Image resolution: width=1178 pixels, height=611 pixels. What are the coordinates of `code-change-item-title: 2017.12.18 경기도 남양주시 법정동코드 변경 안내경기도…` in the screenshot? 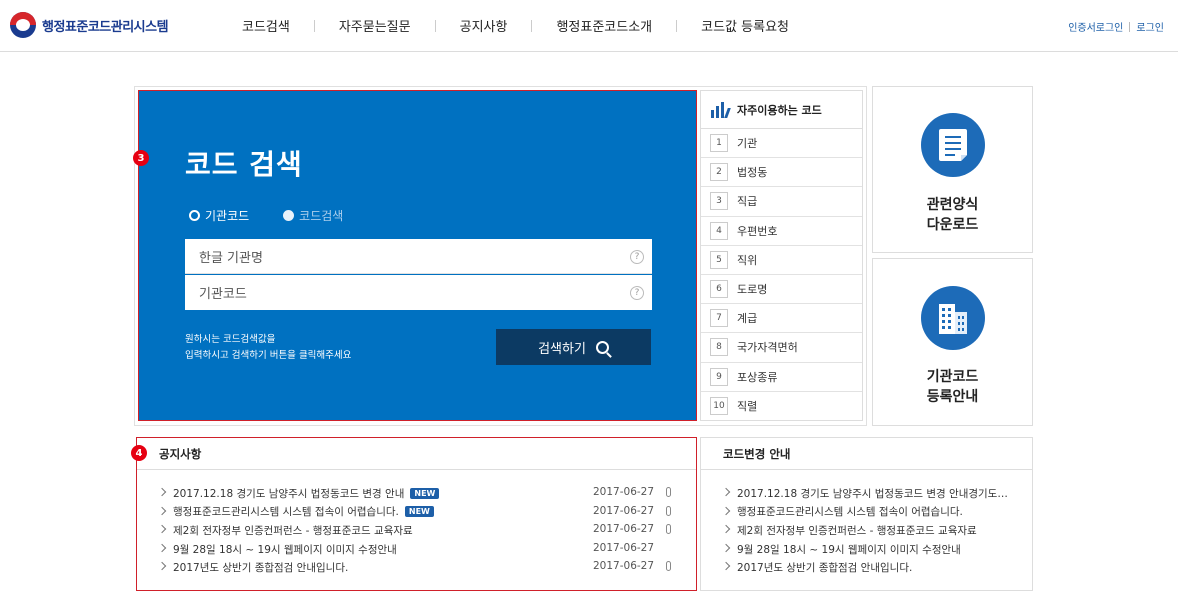 It's located at (872, 493).